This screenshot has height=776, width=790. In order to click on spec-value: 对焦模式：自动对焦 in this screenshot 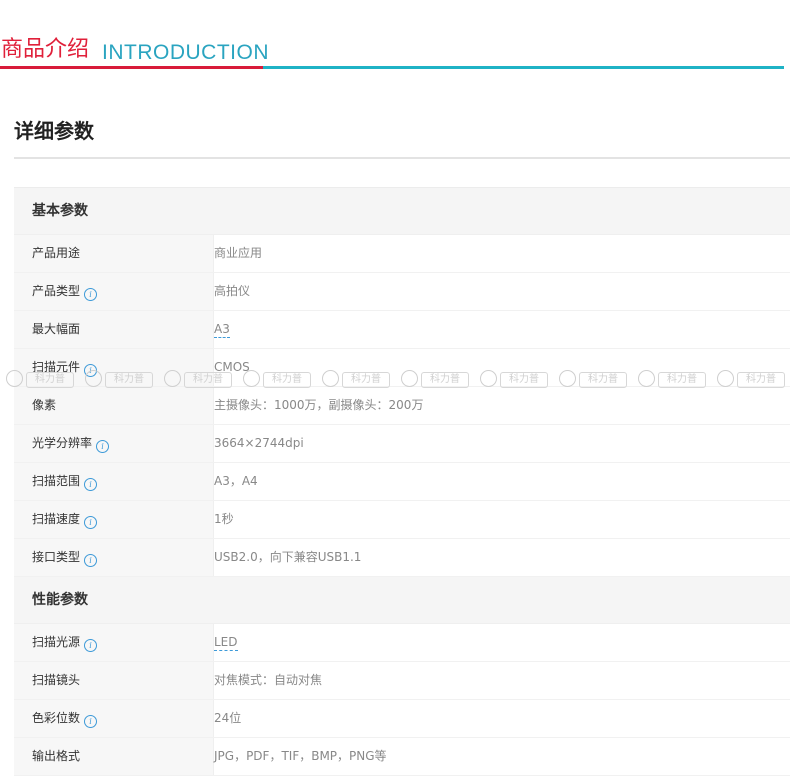, I will do `click(268, 680)`.